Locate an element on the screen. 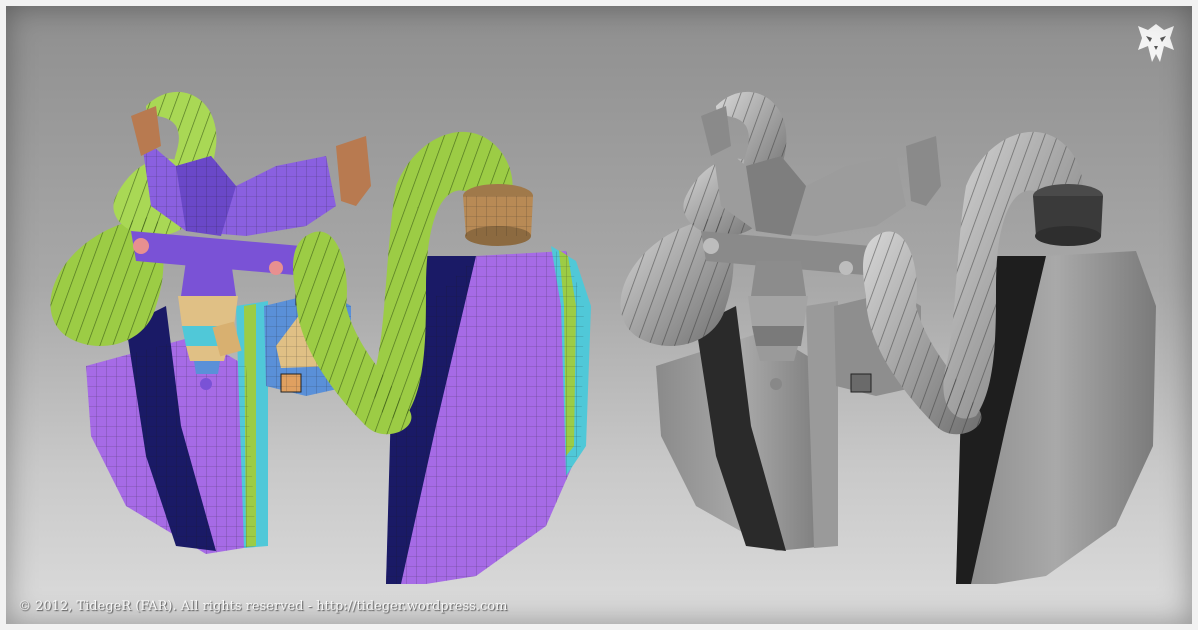 This screenshot has width=1198, height=630. hose-cap is located at coordinates (498, 215).